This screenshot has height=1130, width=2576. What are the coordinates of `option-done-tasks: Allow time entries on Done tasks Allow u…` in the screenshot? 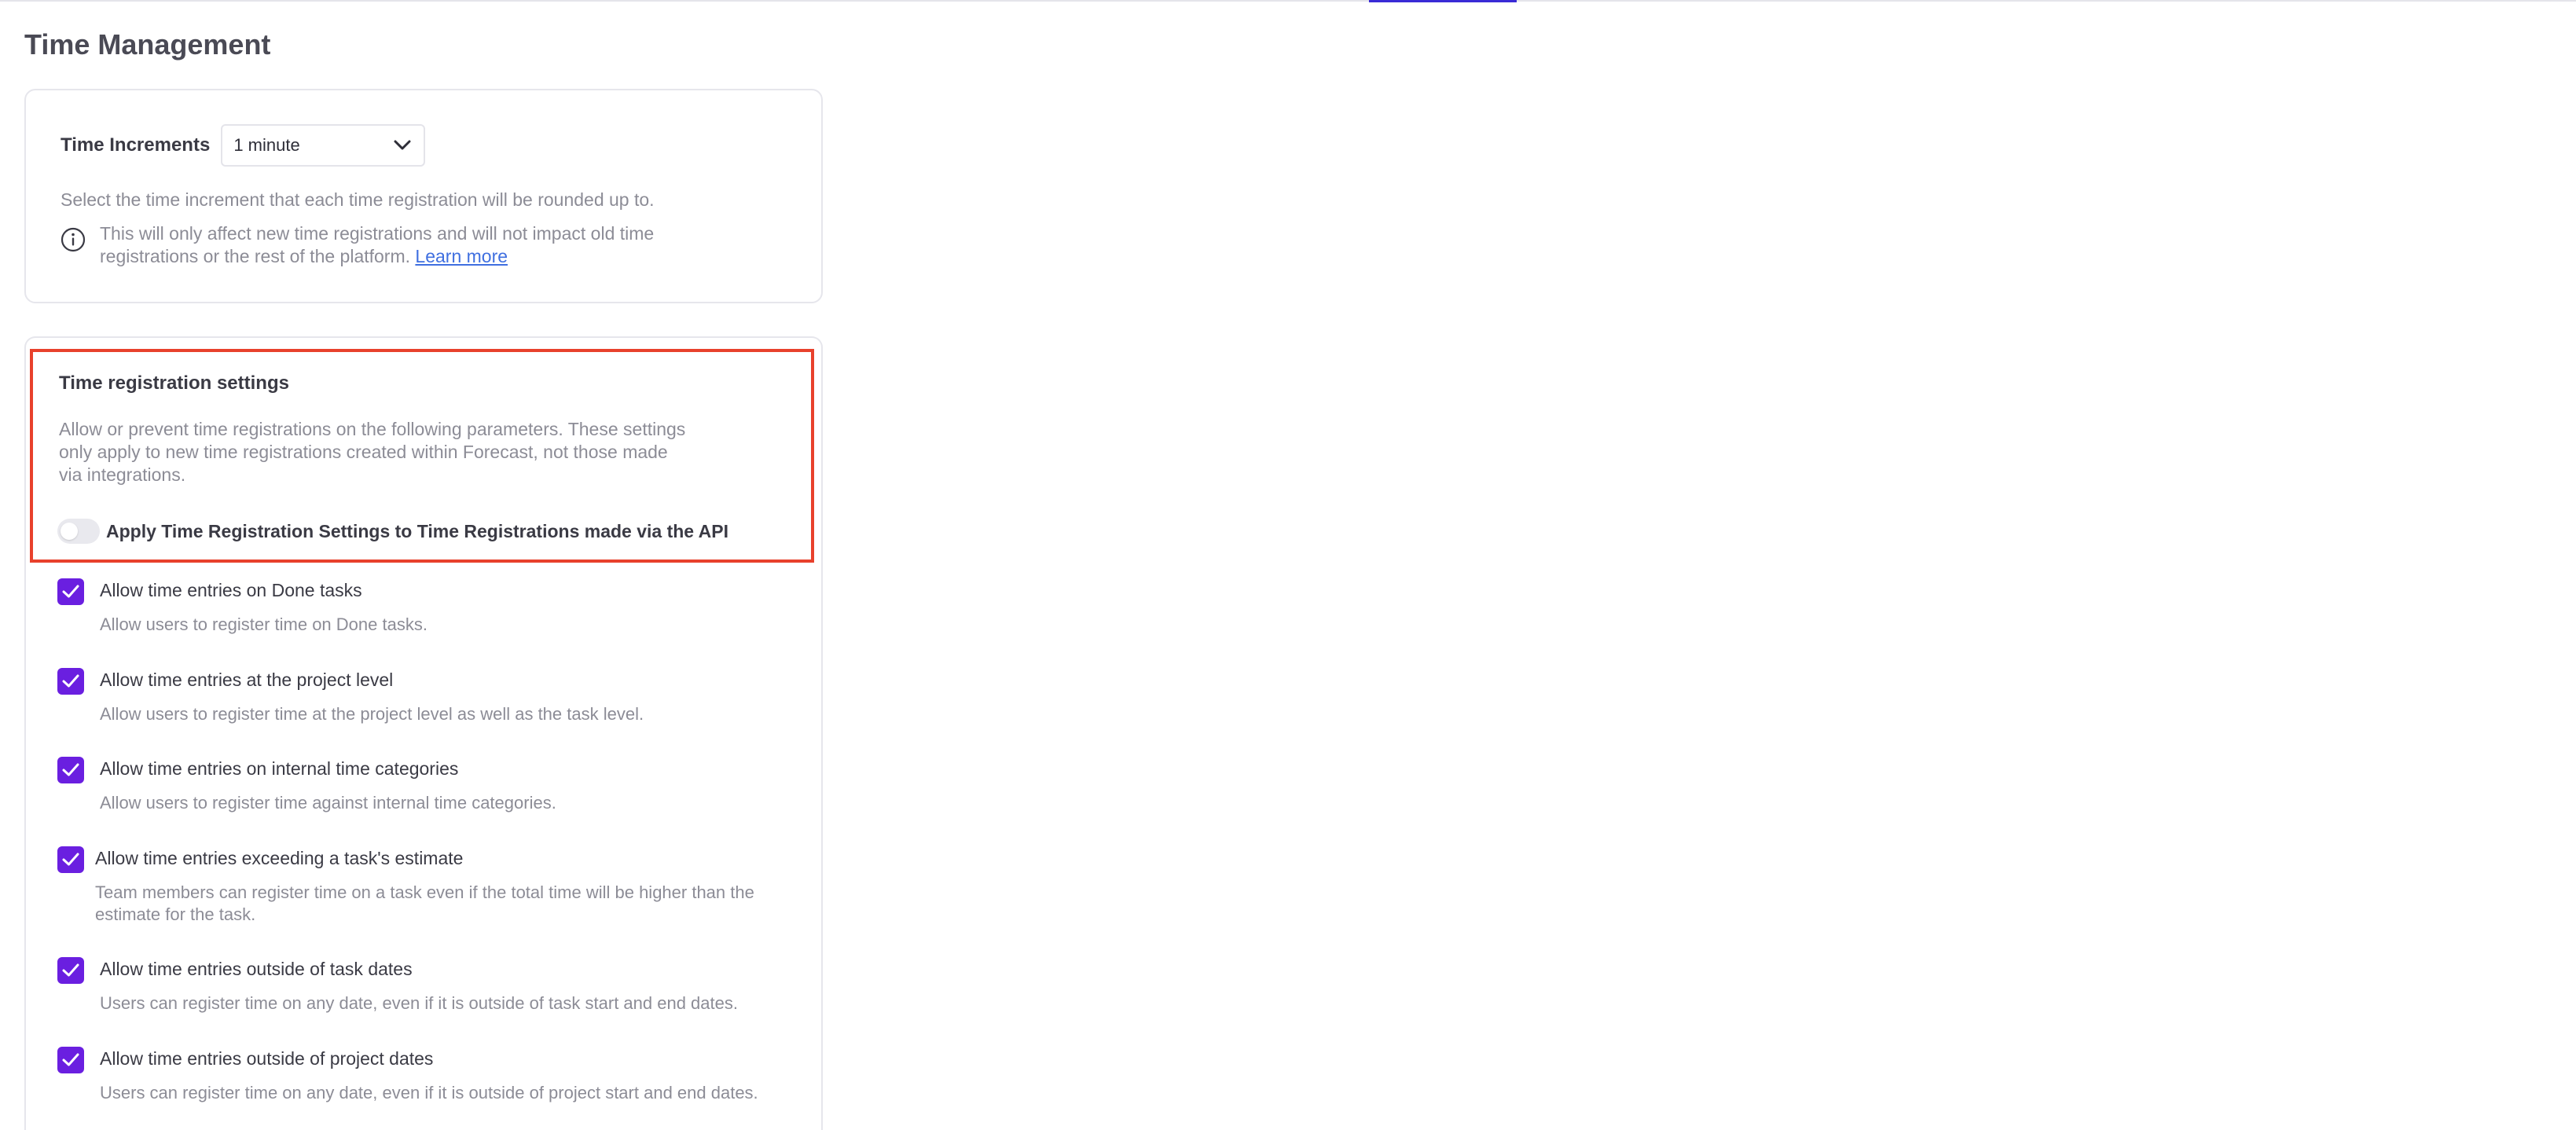 It's located at (242, 607).